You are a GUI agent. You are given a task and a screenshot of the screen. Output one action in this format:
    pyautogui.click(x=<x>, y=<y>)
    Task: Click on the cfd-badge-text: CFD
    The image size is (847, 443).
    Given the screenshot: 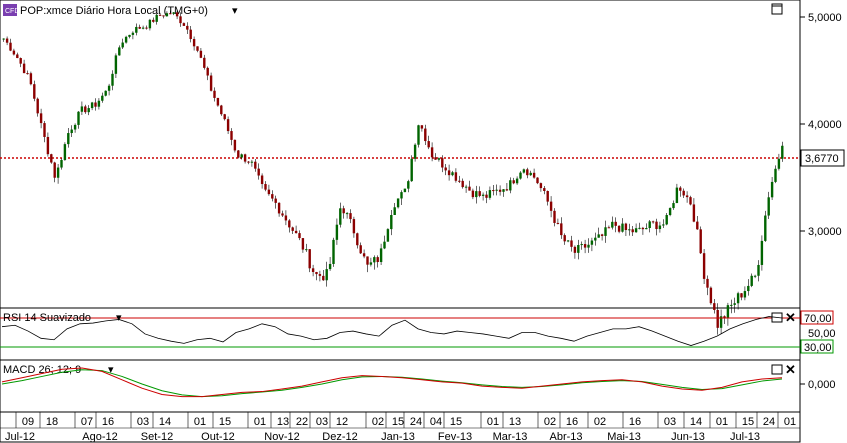 What is the action you would take?
    pyautogui.click(x=12, y=11)
    